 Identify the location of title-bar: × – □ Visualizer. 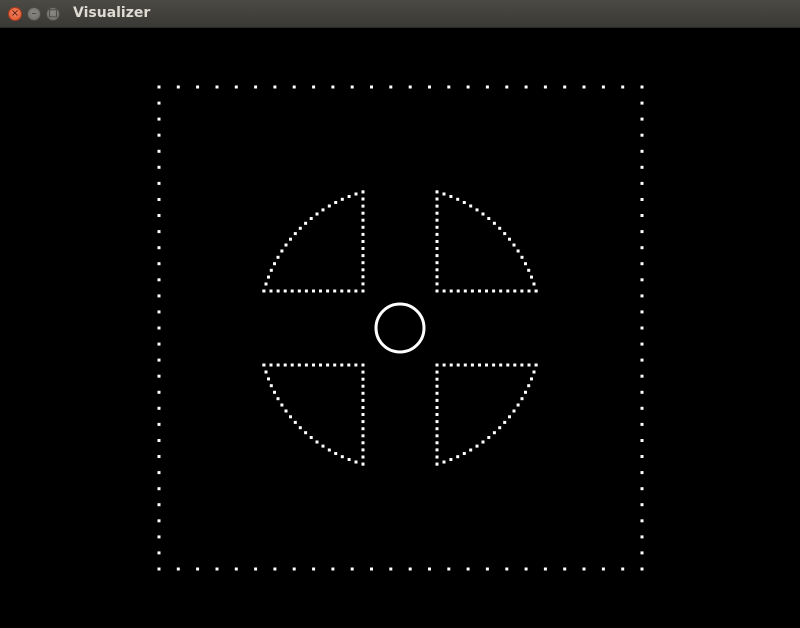
(400, 14).